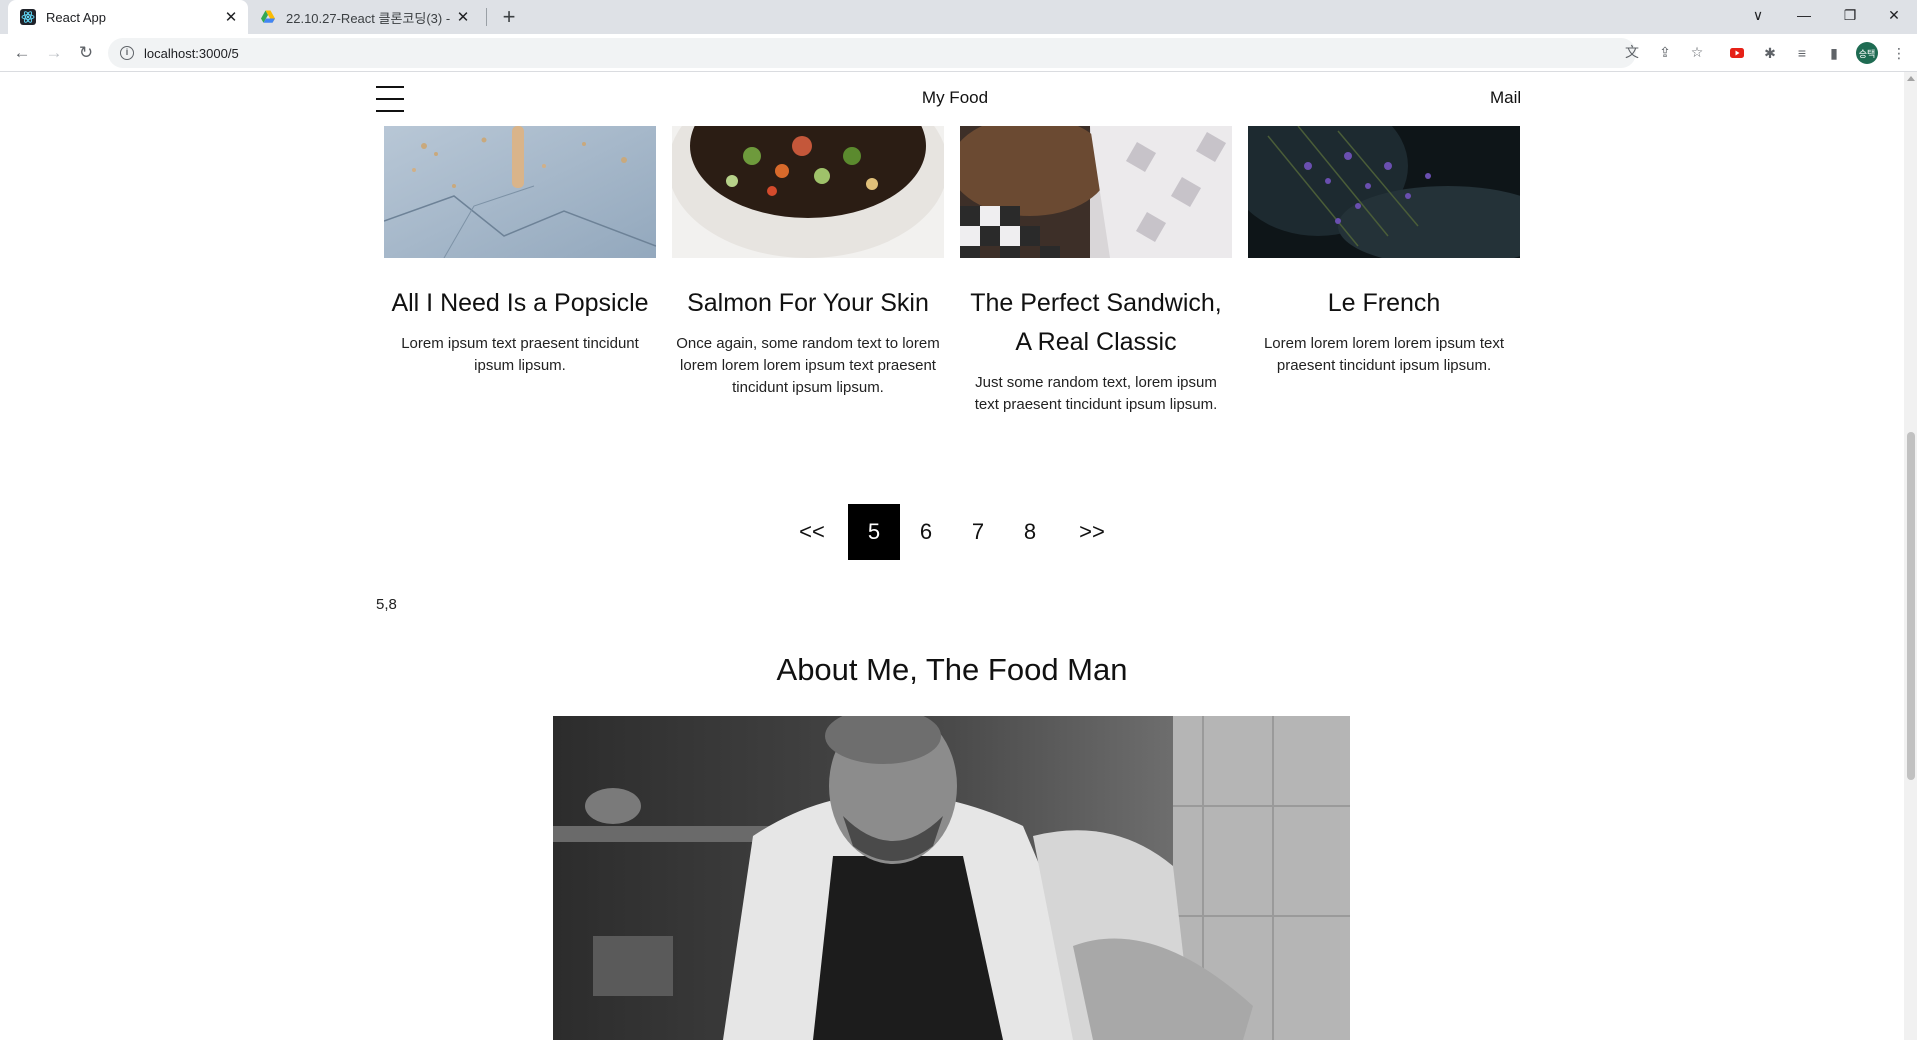 This screenshot has width=1917, height=1040. Describe the element at coordinates (191, 53) in the screenshot. I see `url-text: localhost:3000/5` at that location.